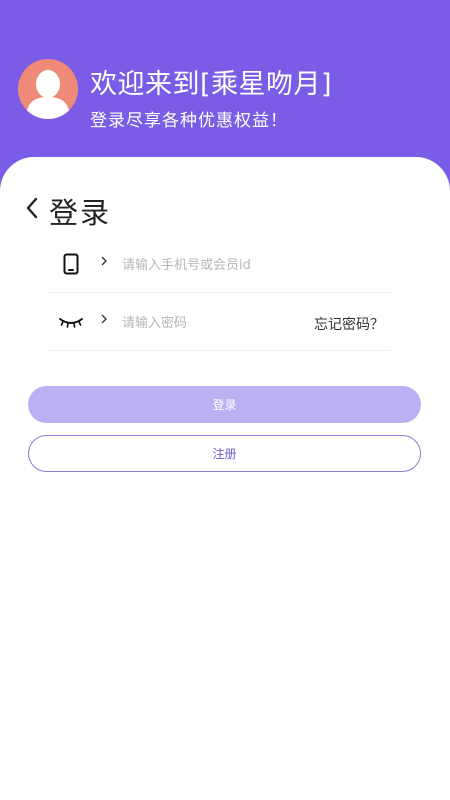  Describe the element at coordinates (211, 84) in the screenshot. I see `welcome-title: 欢迎来到[乘星吻月]` at that location.